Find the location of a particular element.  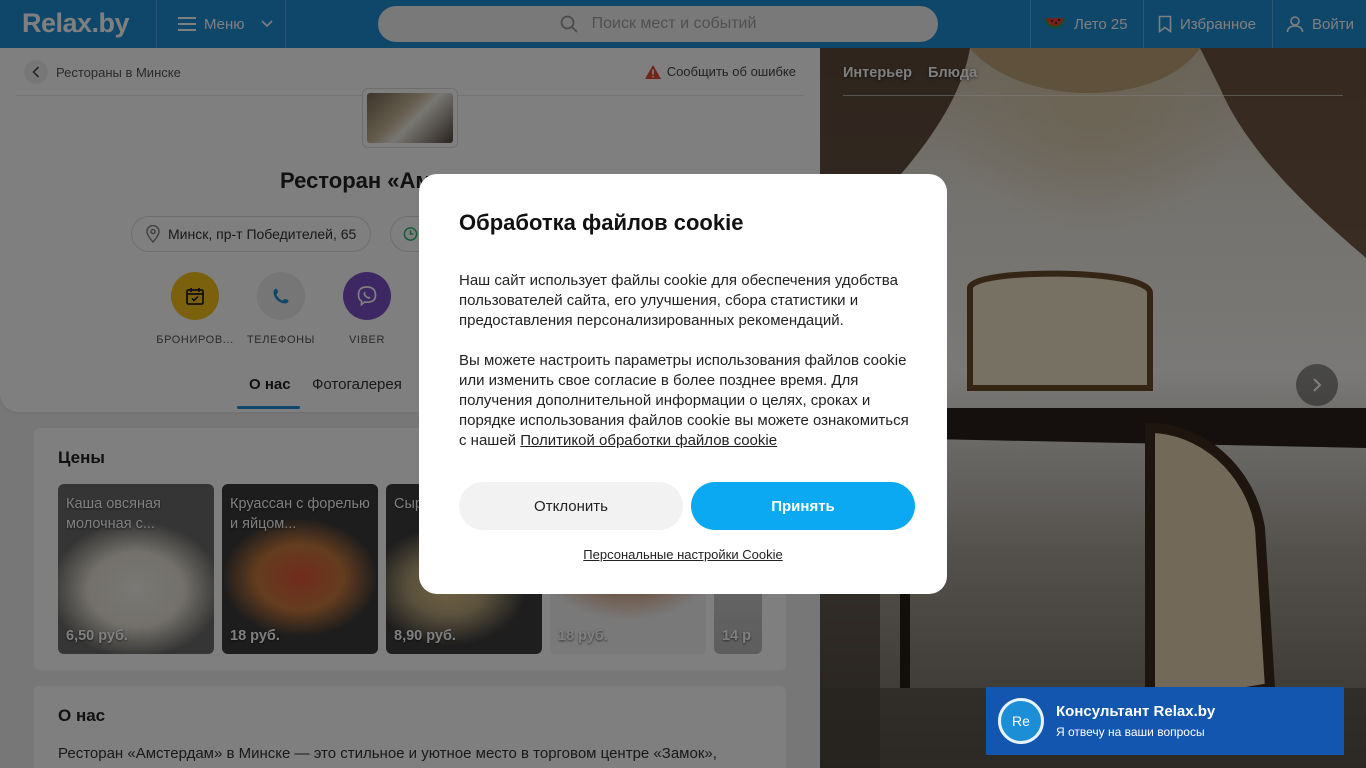

consultant-avatar: Re is located at coordinates (1021, 721).